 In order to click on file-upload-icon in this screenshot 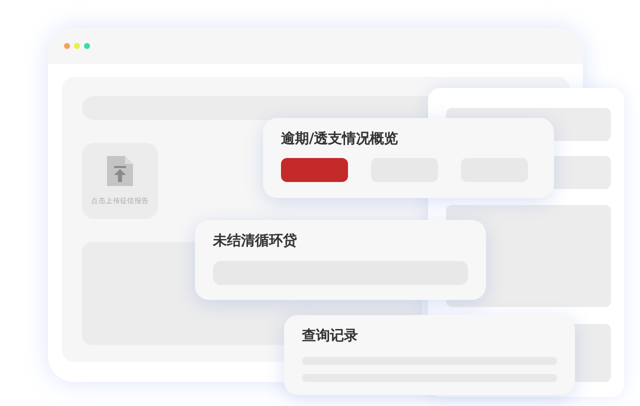, I will do `click(120, 171)`.